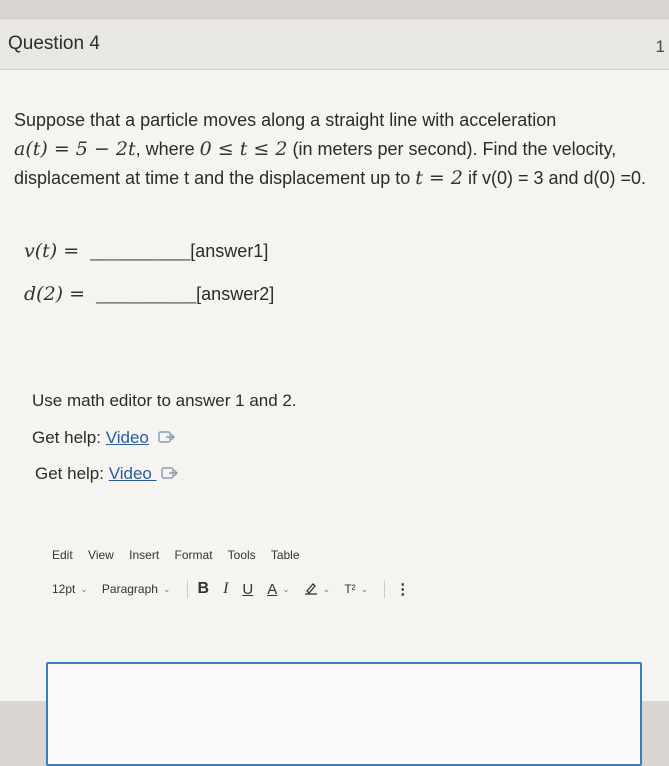 The image size is (669, 766). What do you see at coordinates (167, 149) in the screenshot?
I see `prompt-text: , where` at bounding box center [167, 149].